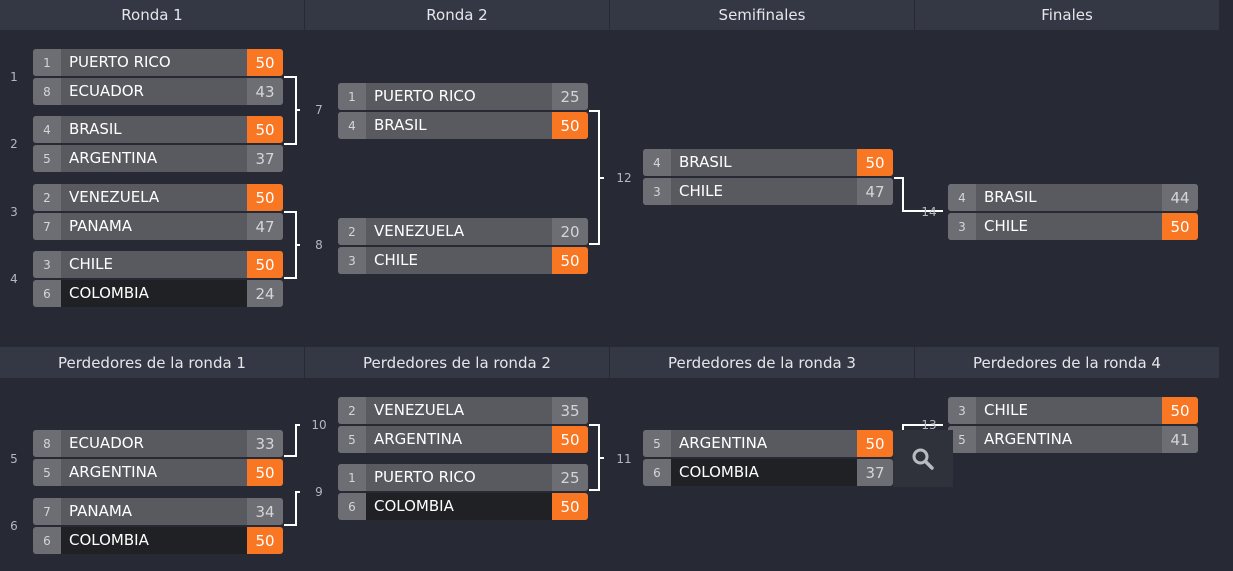 The height and width of the screenshot is (571, 1233). I want to click on match-4: 3 CHILE 50 6 COLOMBIA 24, so click(158, 280).